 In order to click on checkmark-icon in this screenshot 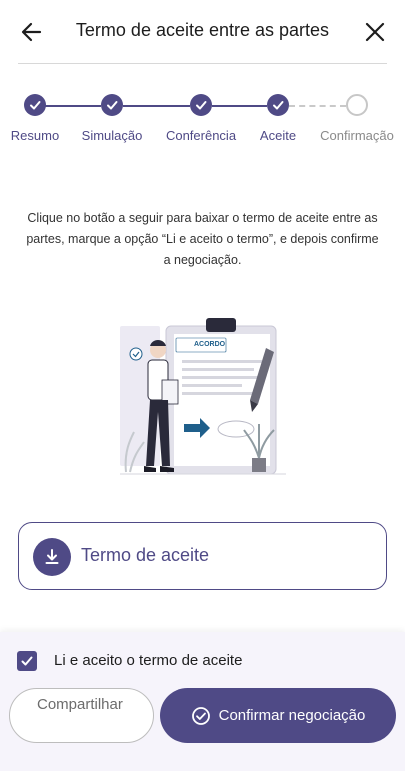, I will do `click(27, 661)`.